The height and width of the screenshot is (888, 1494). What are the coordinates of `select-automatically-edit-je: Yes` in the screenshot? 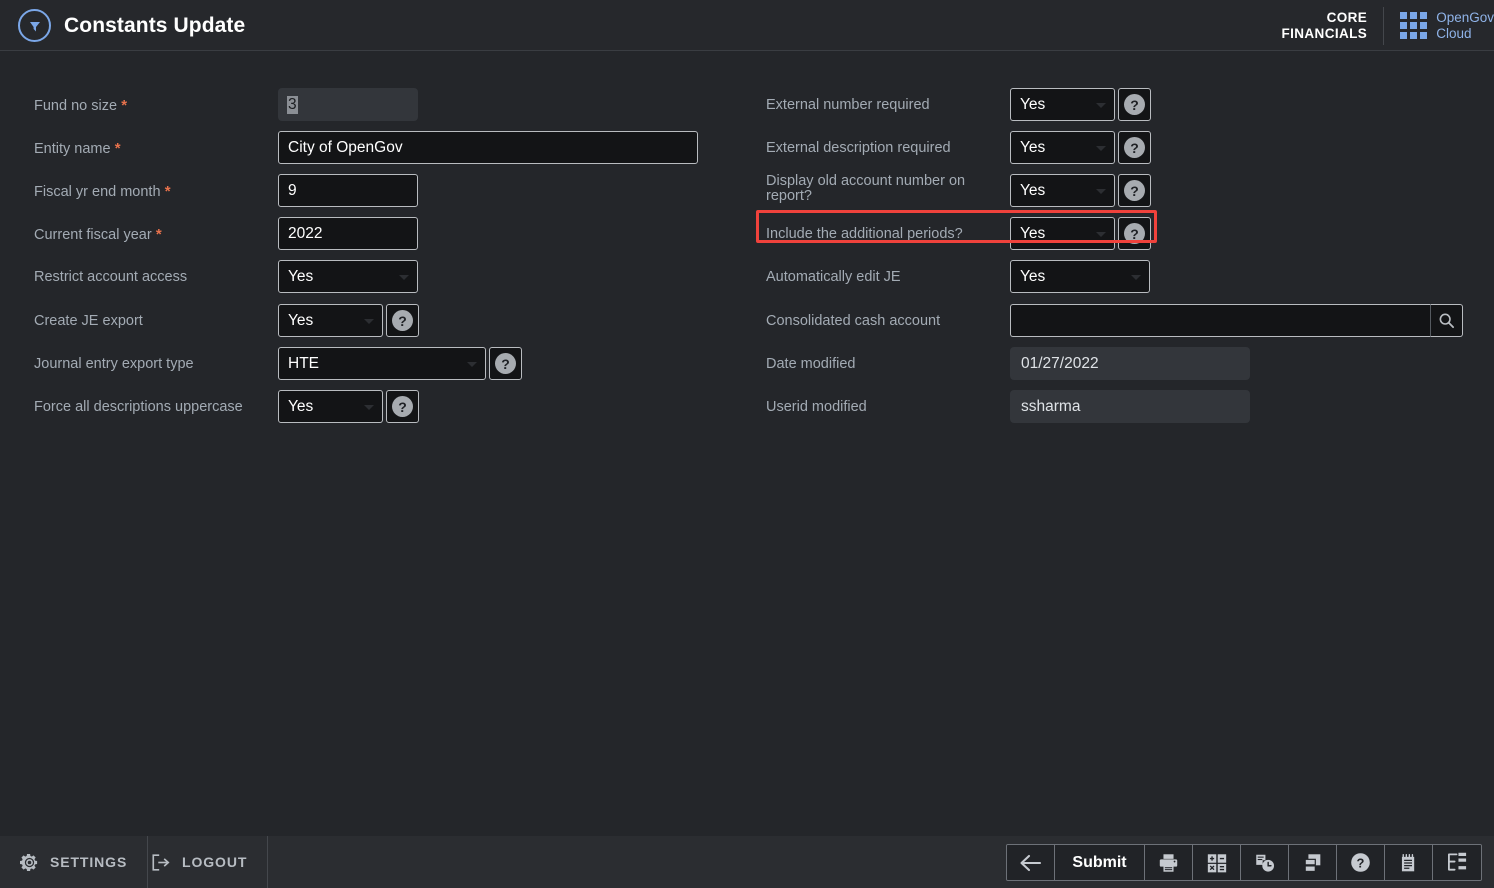 It's located at (1080, 276).